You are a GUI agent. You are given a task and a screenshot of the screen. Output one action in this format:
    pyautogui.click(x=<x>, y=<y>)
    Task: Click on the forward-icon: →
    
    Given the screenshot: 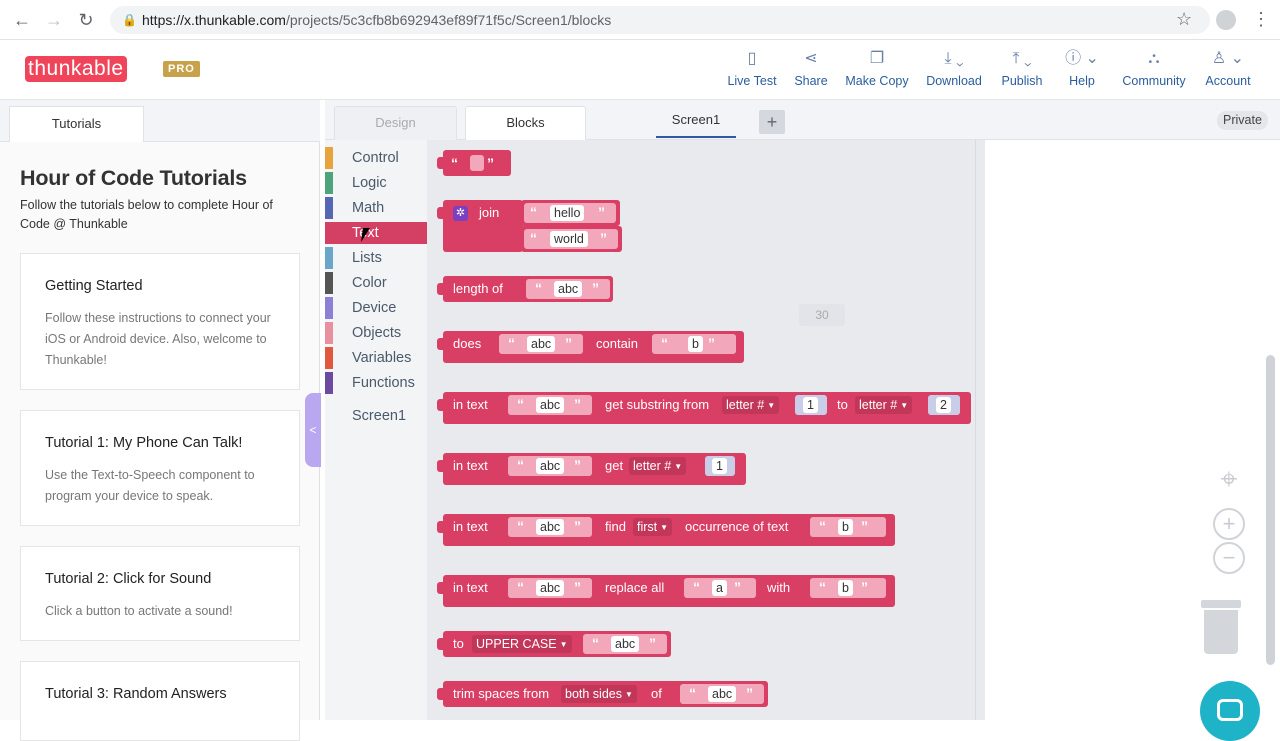 What is the action you would take?
    pyautogui.click(x=54, y=20)
    